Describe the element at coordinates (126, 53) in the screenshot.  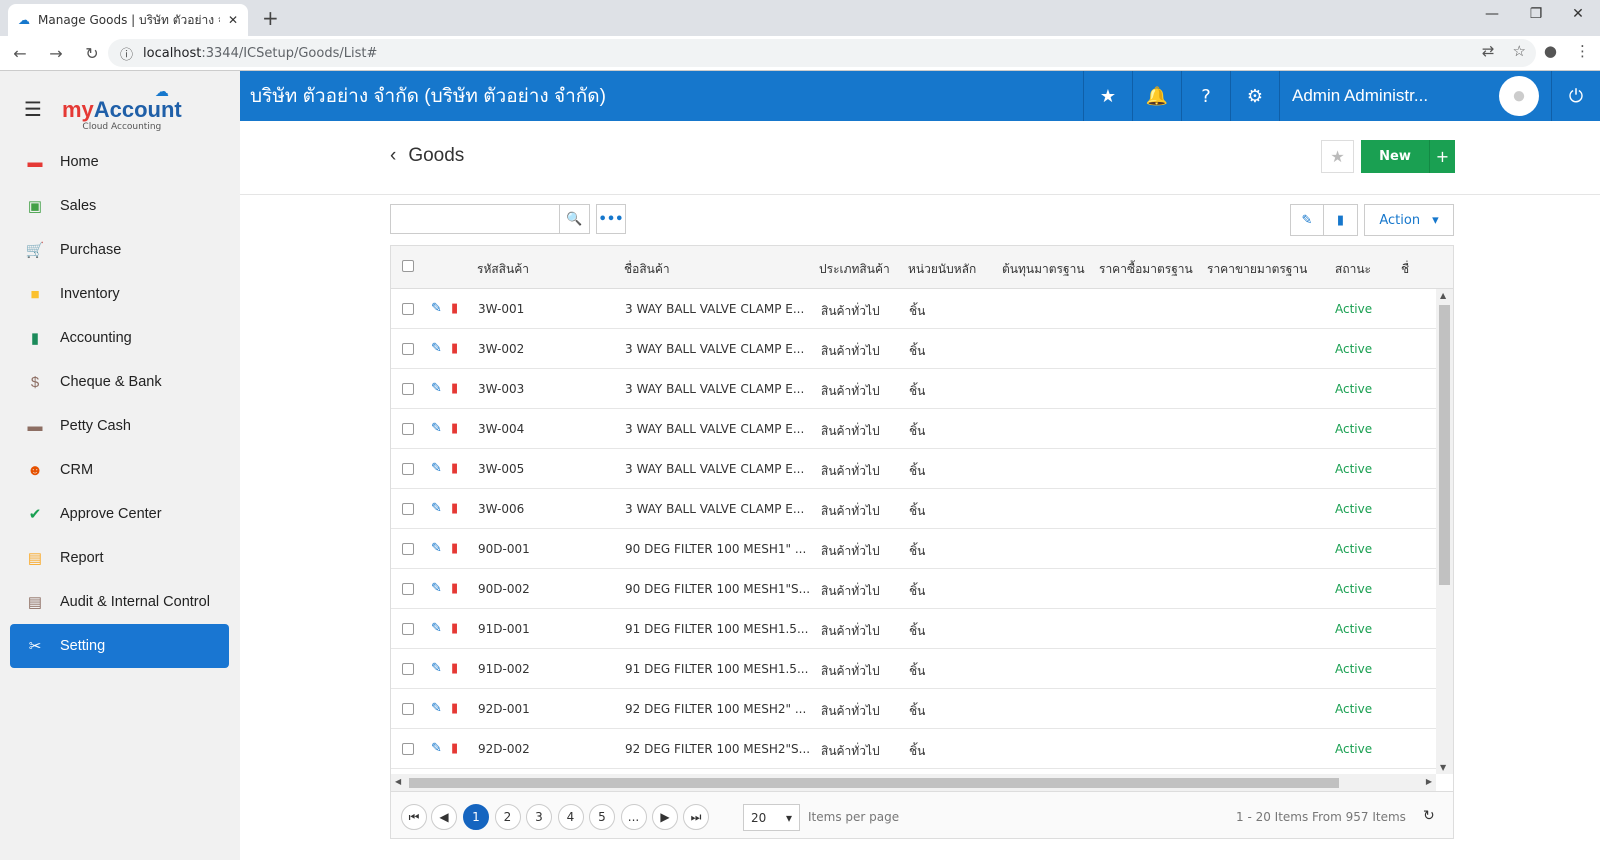
I see `info-icon: ⓘ` at that location.